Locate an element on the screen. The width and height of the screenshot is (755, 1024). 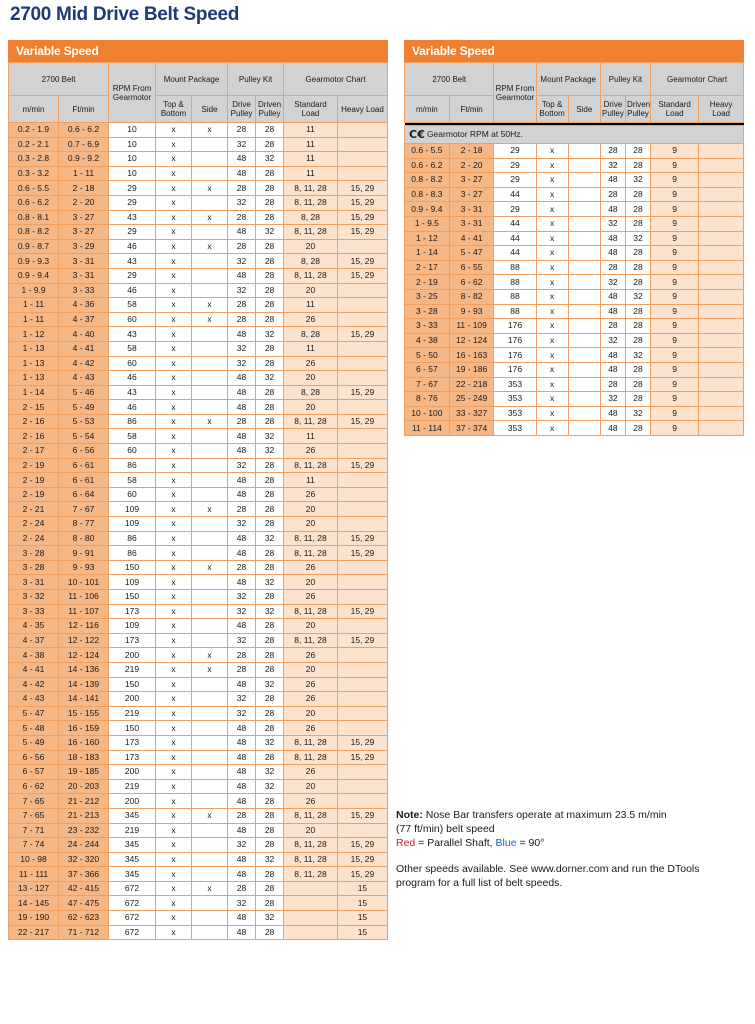
cell-heavy-load: 15 is located at coordinates (362, 888).